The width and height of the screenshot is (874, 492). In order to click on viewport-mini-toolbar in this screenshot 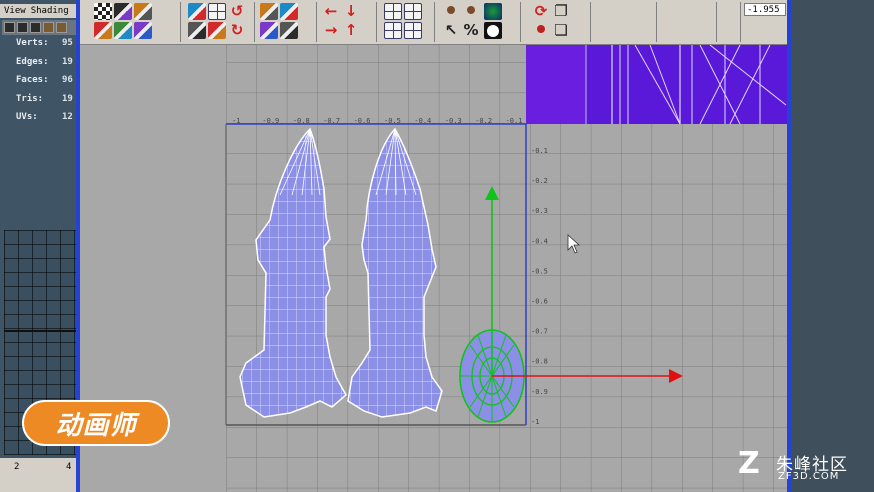, I will do `click(40, 27)`.